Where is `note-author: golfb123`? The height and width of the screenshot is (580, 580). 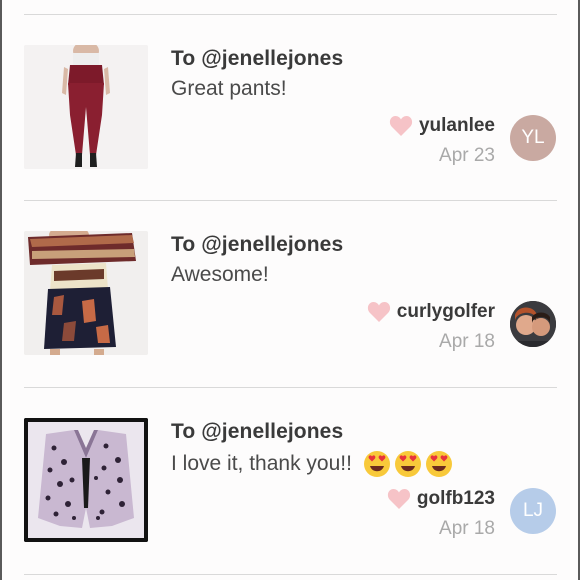
note-author: golfb123 is located at coordinates (441, 499).